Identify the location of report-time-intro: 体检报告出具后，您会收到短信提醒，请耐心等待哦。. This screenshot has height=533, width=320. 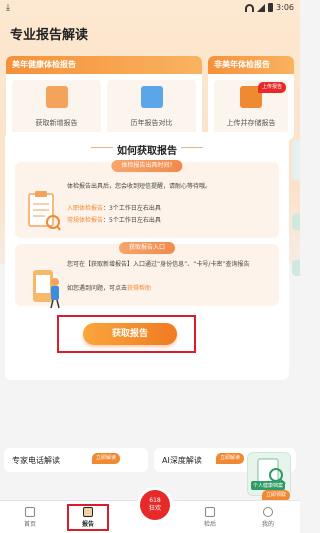
(139, 186).